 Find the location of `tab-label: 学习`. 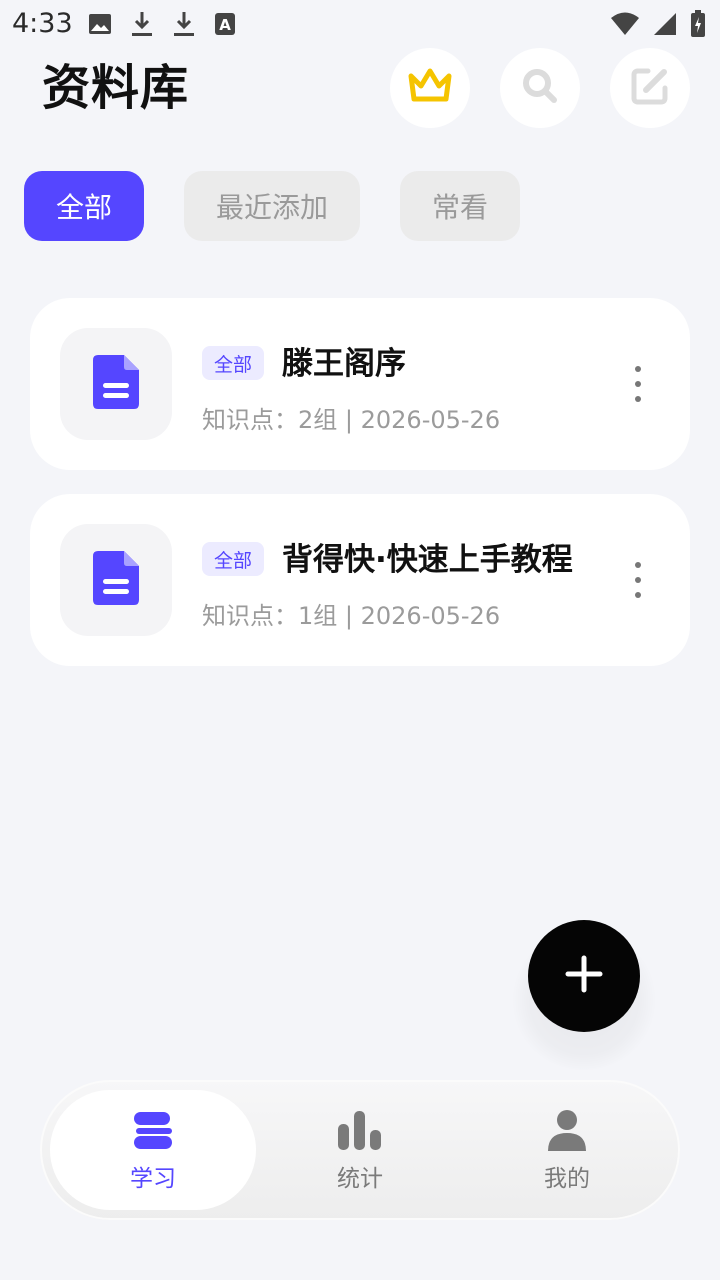

tab-label: 学习 is located at coordinates (153, 1179).